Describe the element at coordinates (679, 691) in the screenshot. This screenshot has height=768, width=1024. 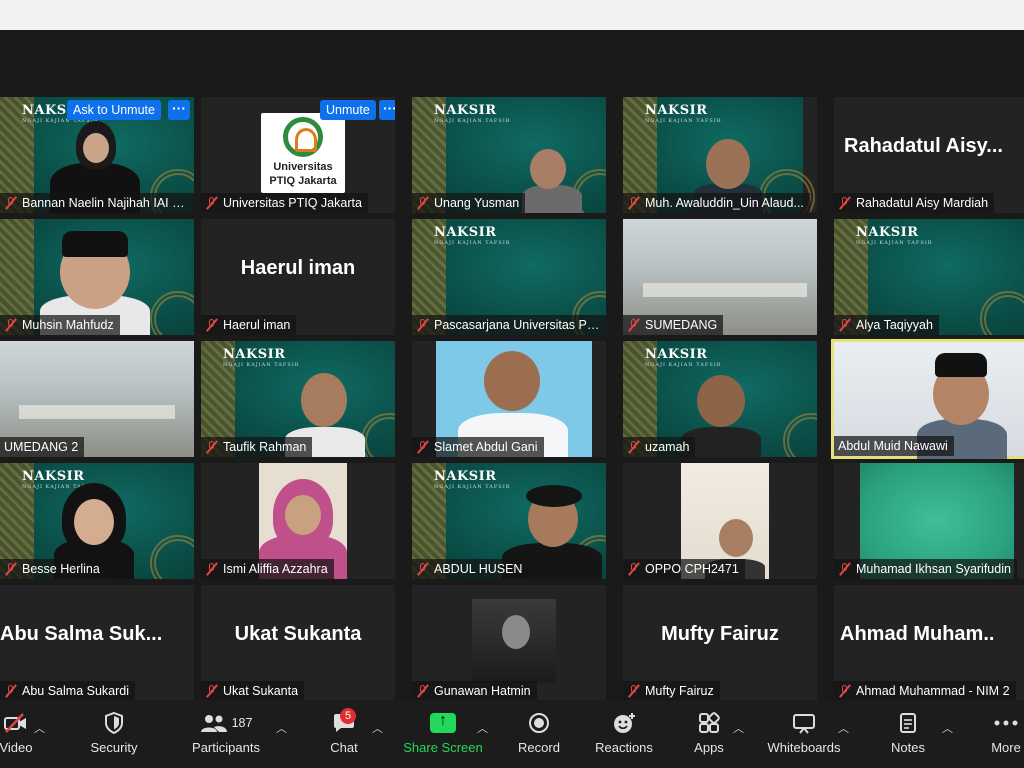
I see `participant-name: Mufty Fairuz` at that location.